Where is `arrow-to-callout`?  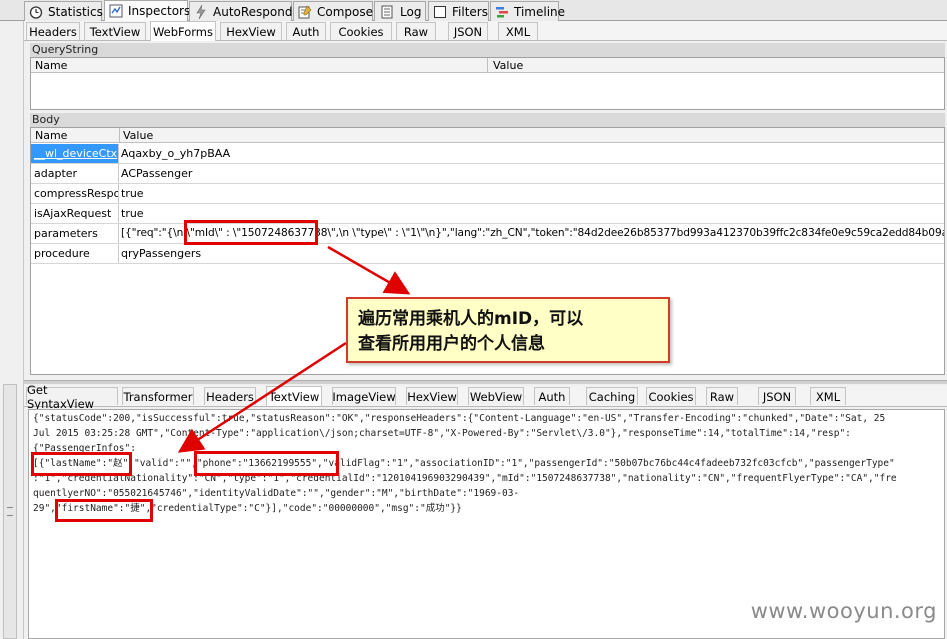
arrow-to-callout is located at coordinates (369, 270).